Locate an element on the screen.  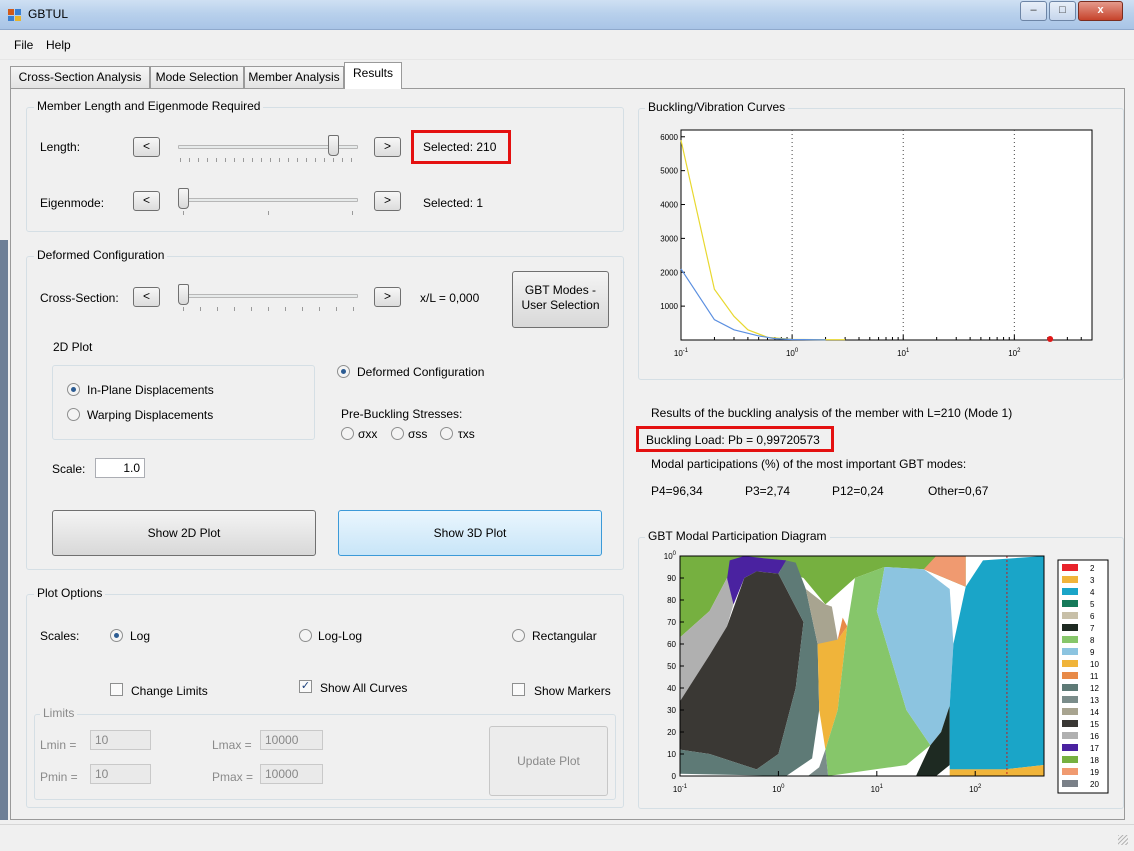
show-markers-label: Show Markers is located at coordinates (572, 691).